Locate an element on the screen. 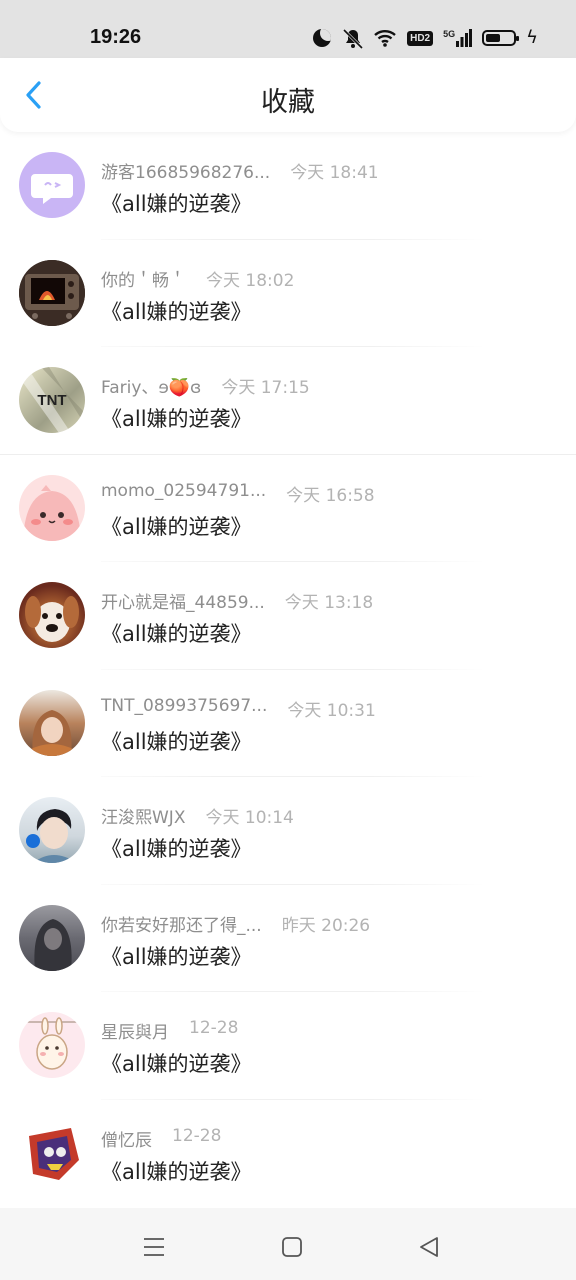 The height and width of the screenshot is (1280, 576). home-square-icon is located at coordinates (292, 1247).